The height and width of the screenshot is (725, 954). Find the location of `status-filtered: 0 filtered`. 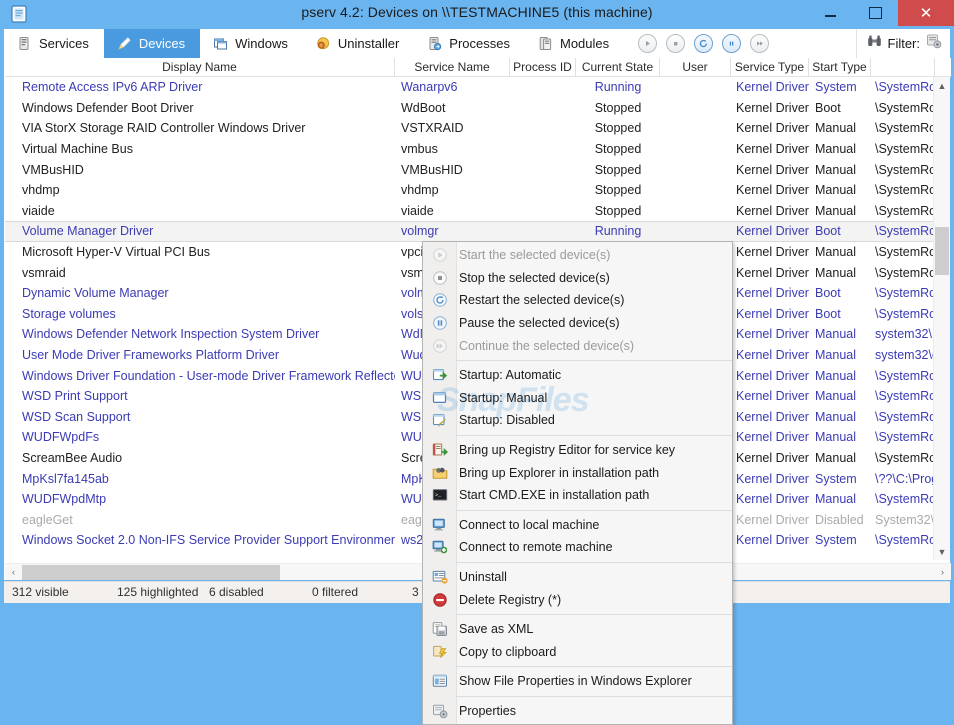

status-filtered: 0 filtered is located at coordinates (335, 592).